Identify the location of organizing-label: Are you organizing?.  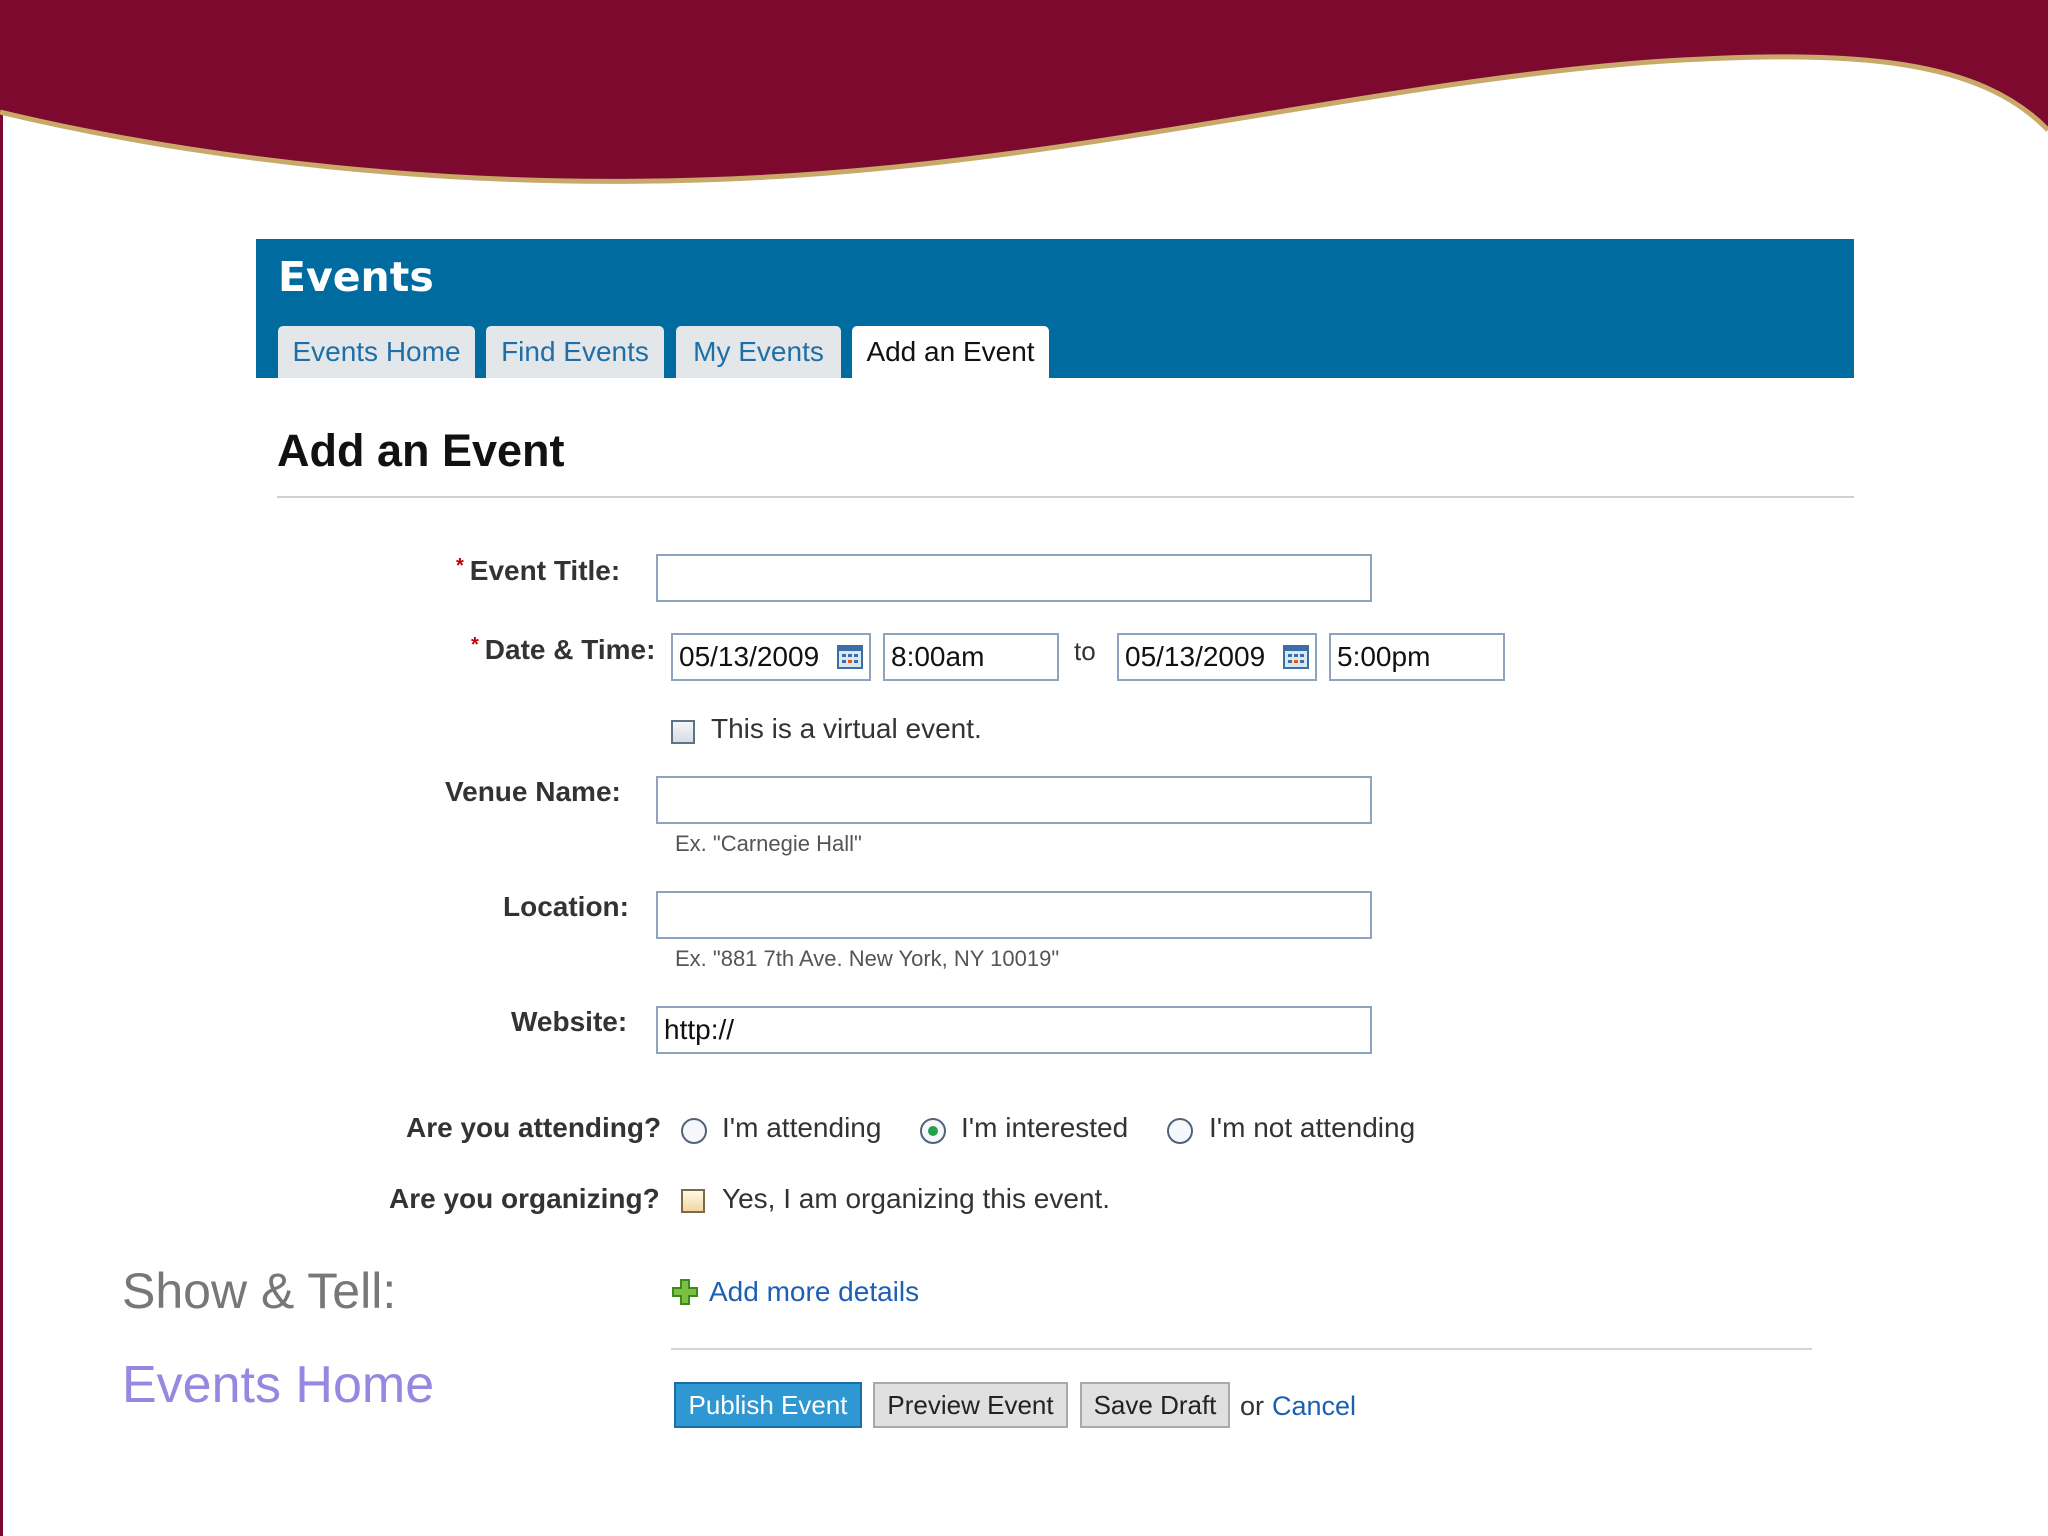
(524, 1198).